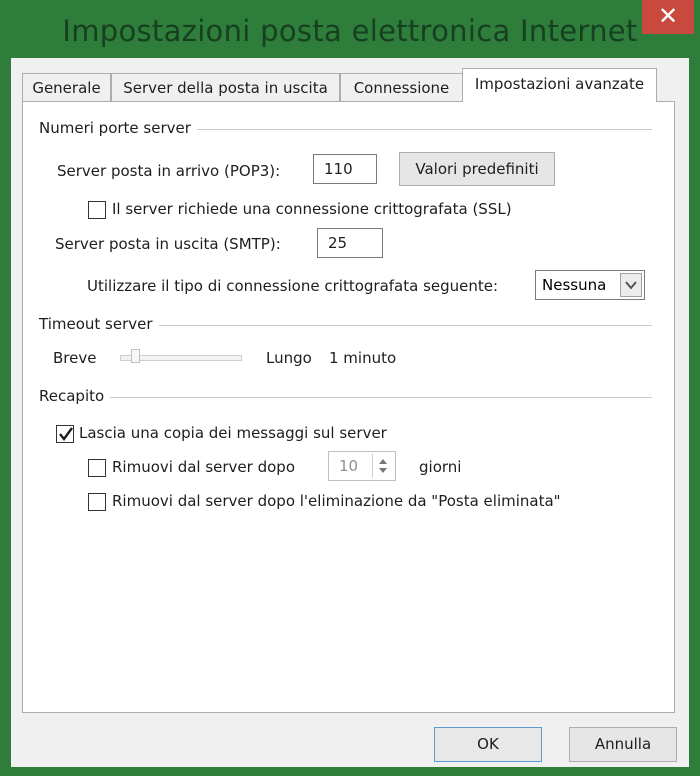 The height and width of the screenshot is (776, 700). Describe the element at coordinates (118, 128) in the screenshot. I see `ports-group-label: Numeri porte server` at that location.